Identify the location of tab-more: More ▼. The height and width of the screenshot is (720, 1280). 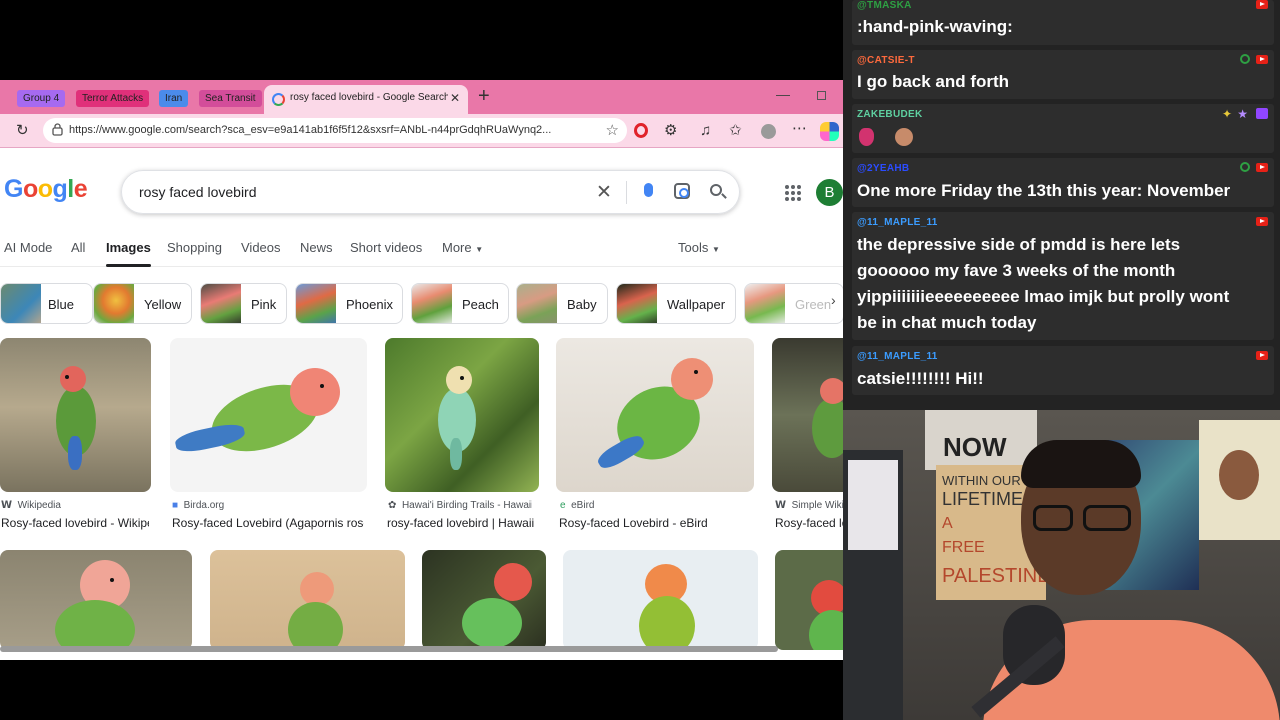
(462, 247).